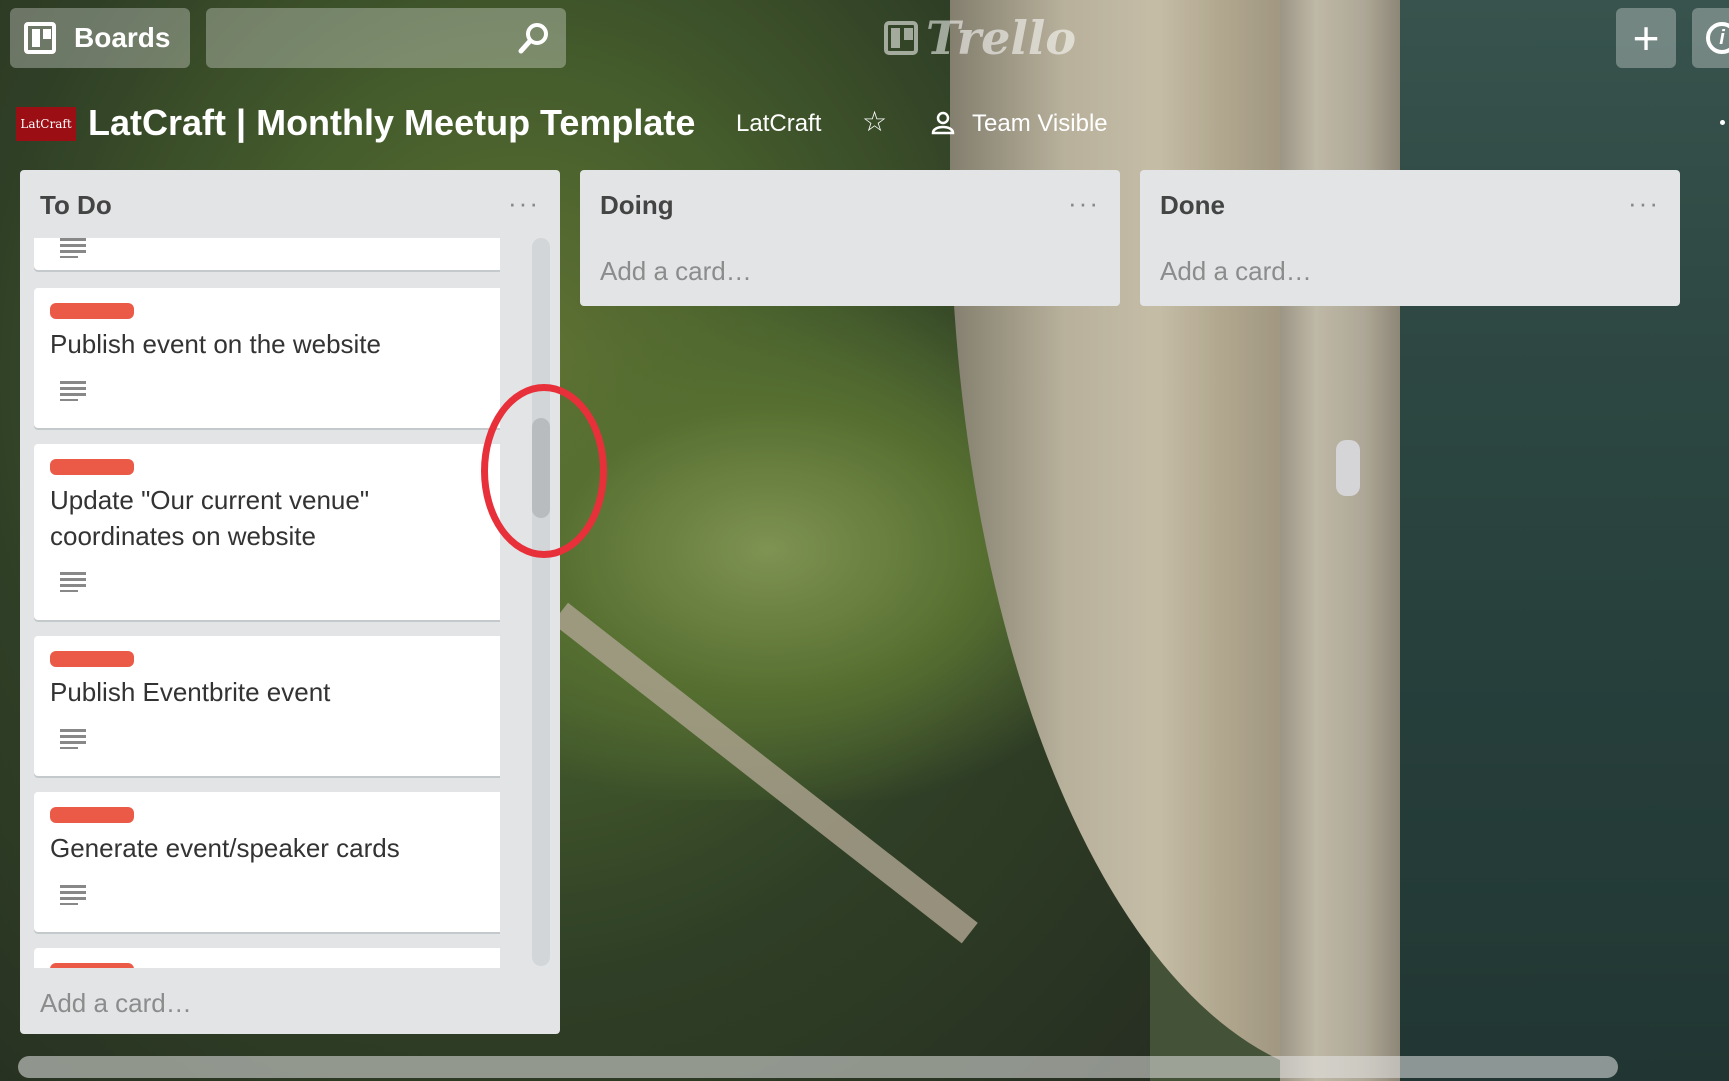 This screenshot has height=1081, width=1729. Describe the element at coordinates (541, 602) in the screenshot. I see `list-scrollbar` at that location.